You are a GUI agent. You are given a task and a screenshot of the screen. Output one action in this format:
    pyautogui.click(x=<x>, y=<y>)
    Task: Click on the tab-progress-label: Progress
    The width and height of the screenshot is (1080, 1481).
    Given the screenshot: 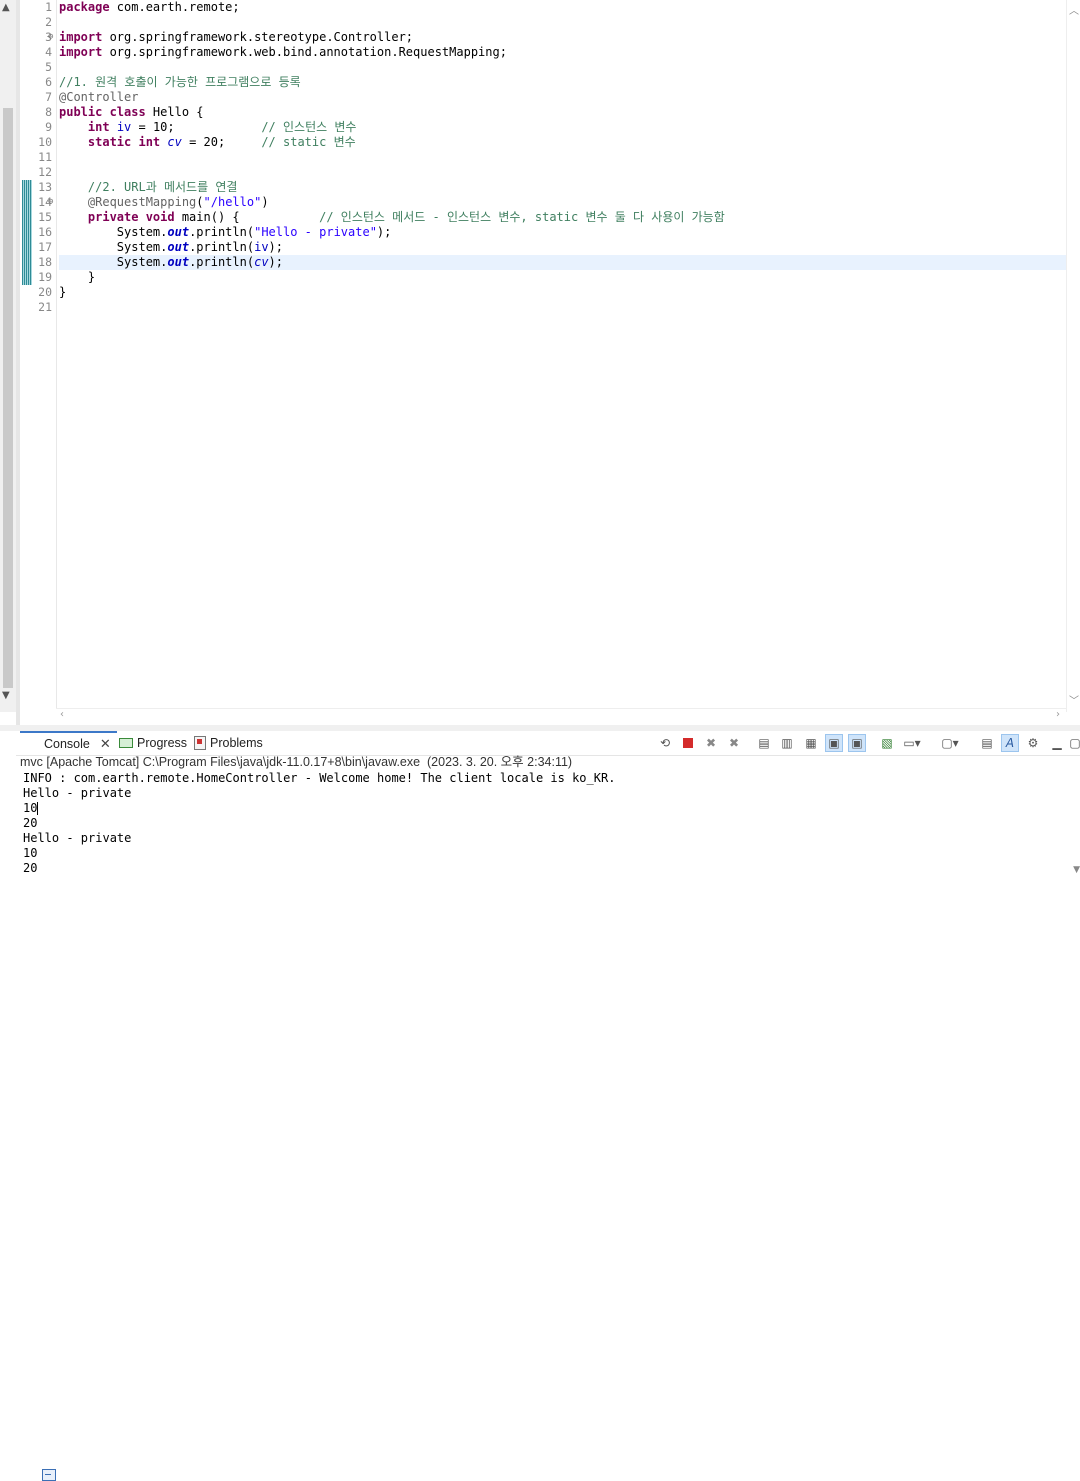 What is the action you would take?
    pyautogui.click(x=162, y=743)
    